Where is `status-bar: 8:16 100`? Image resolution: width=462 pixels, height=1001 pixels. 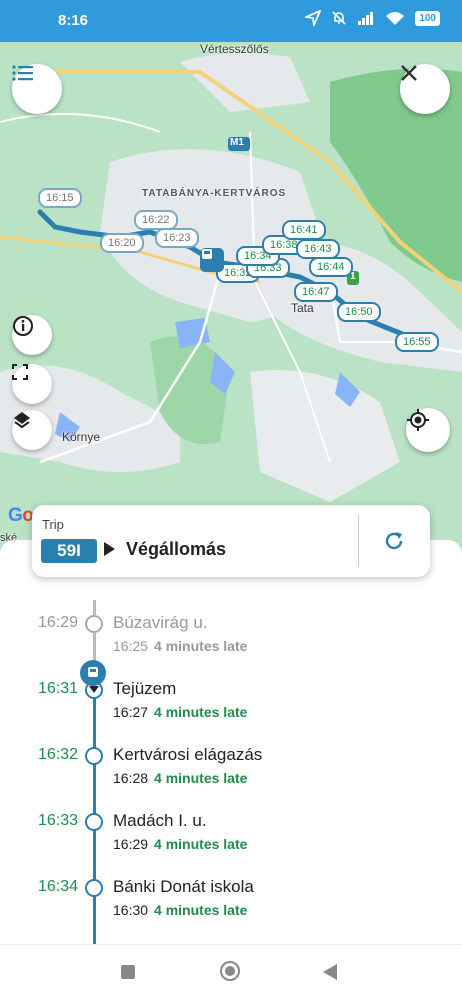 status-bar: 8:16 100 is located at coordinates (231, 21).